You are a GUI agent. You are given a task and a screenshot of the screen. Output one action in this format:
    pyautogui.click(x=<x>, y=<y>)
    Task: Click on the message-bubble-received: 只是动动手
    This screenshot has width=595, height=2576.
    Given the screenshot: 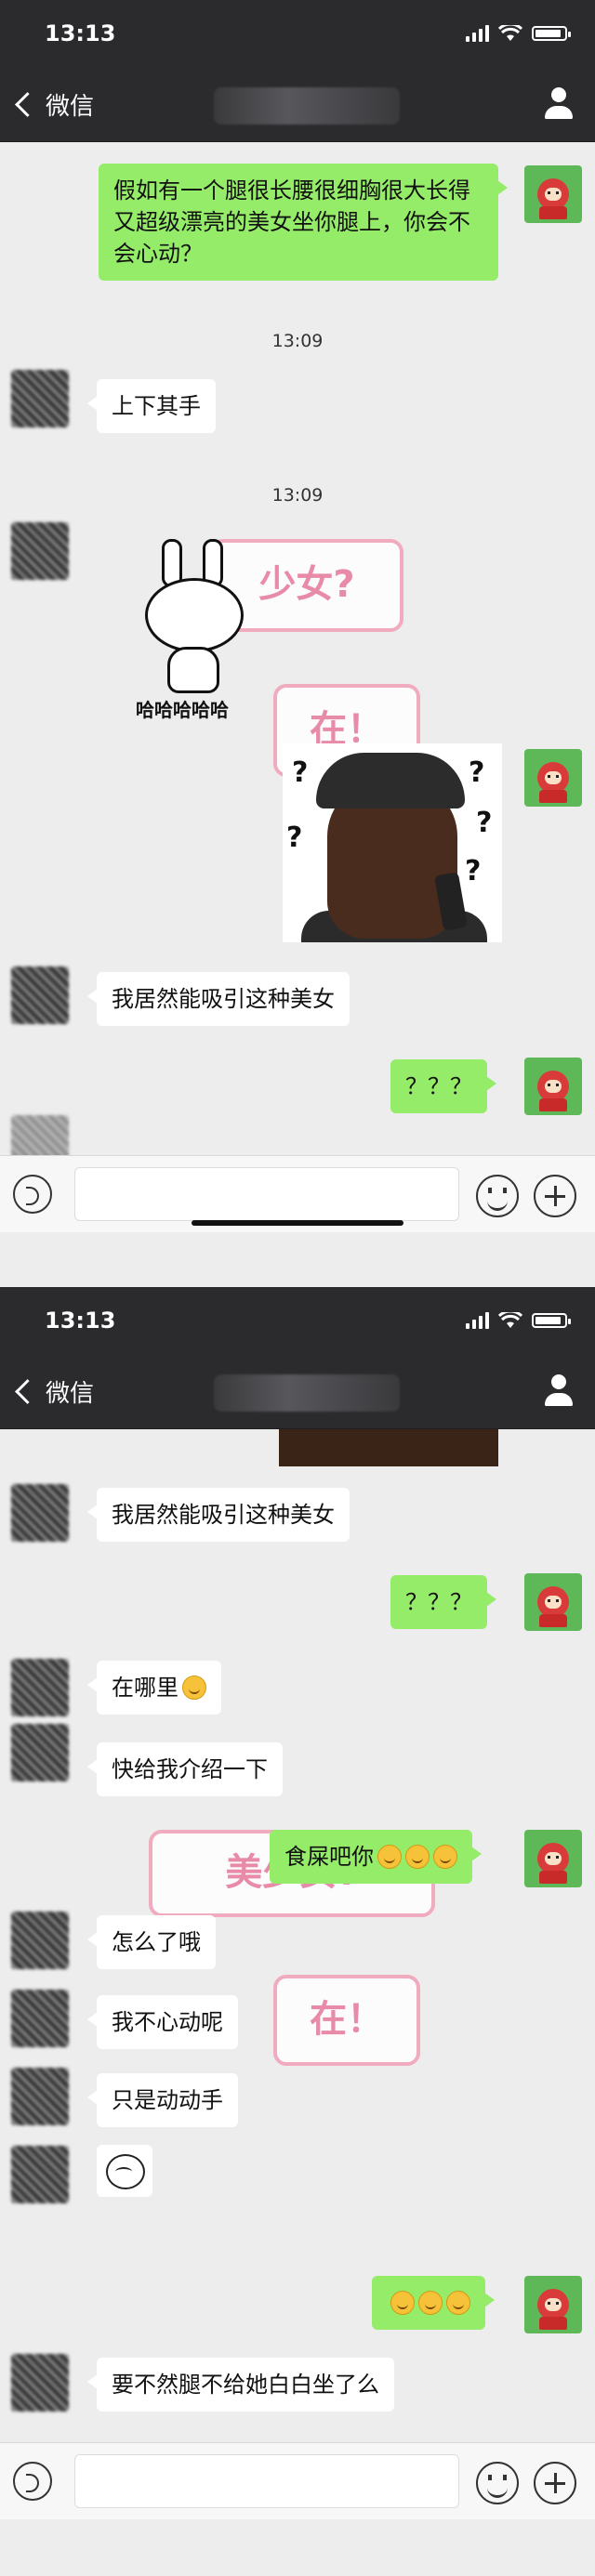 What is the action you would take?
    pyautogui.click(x=162, y=2100)
    